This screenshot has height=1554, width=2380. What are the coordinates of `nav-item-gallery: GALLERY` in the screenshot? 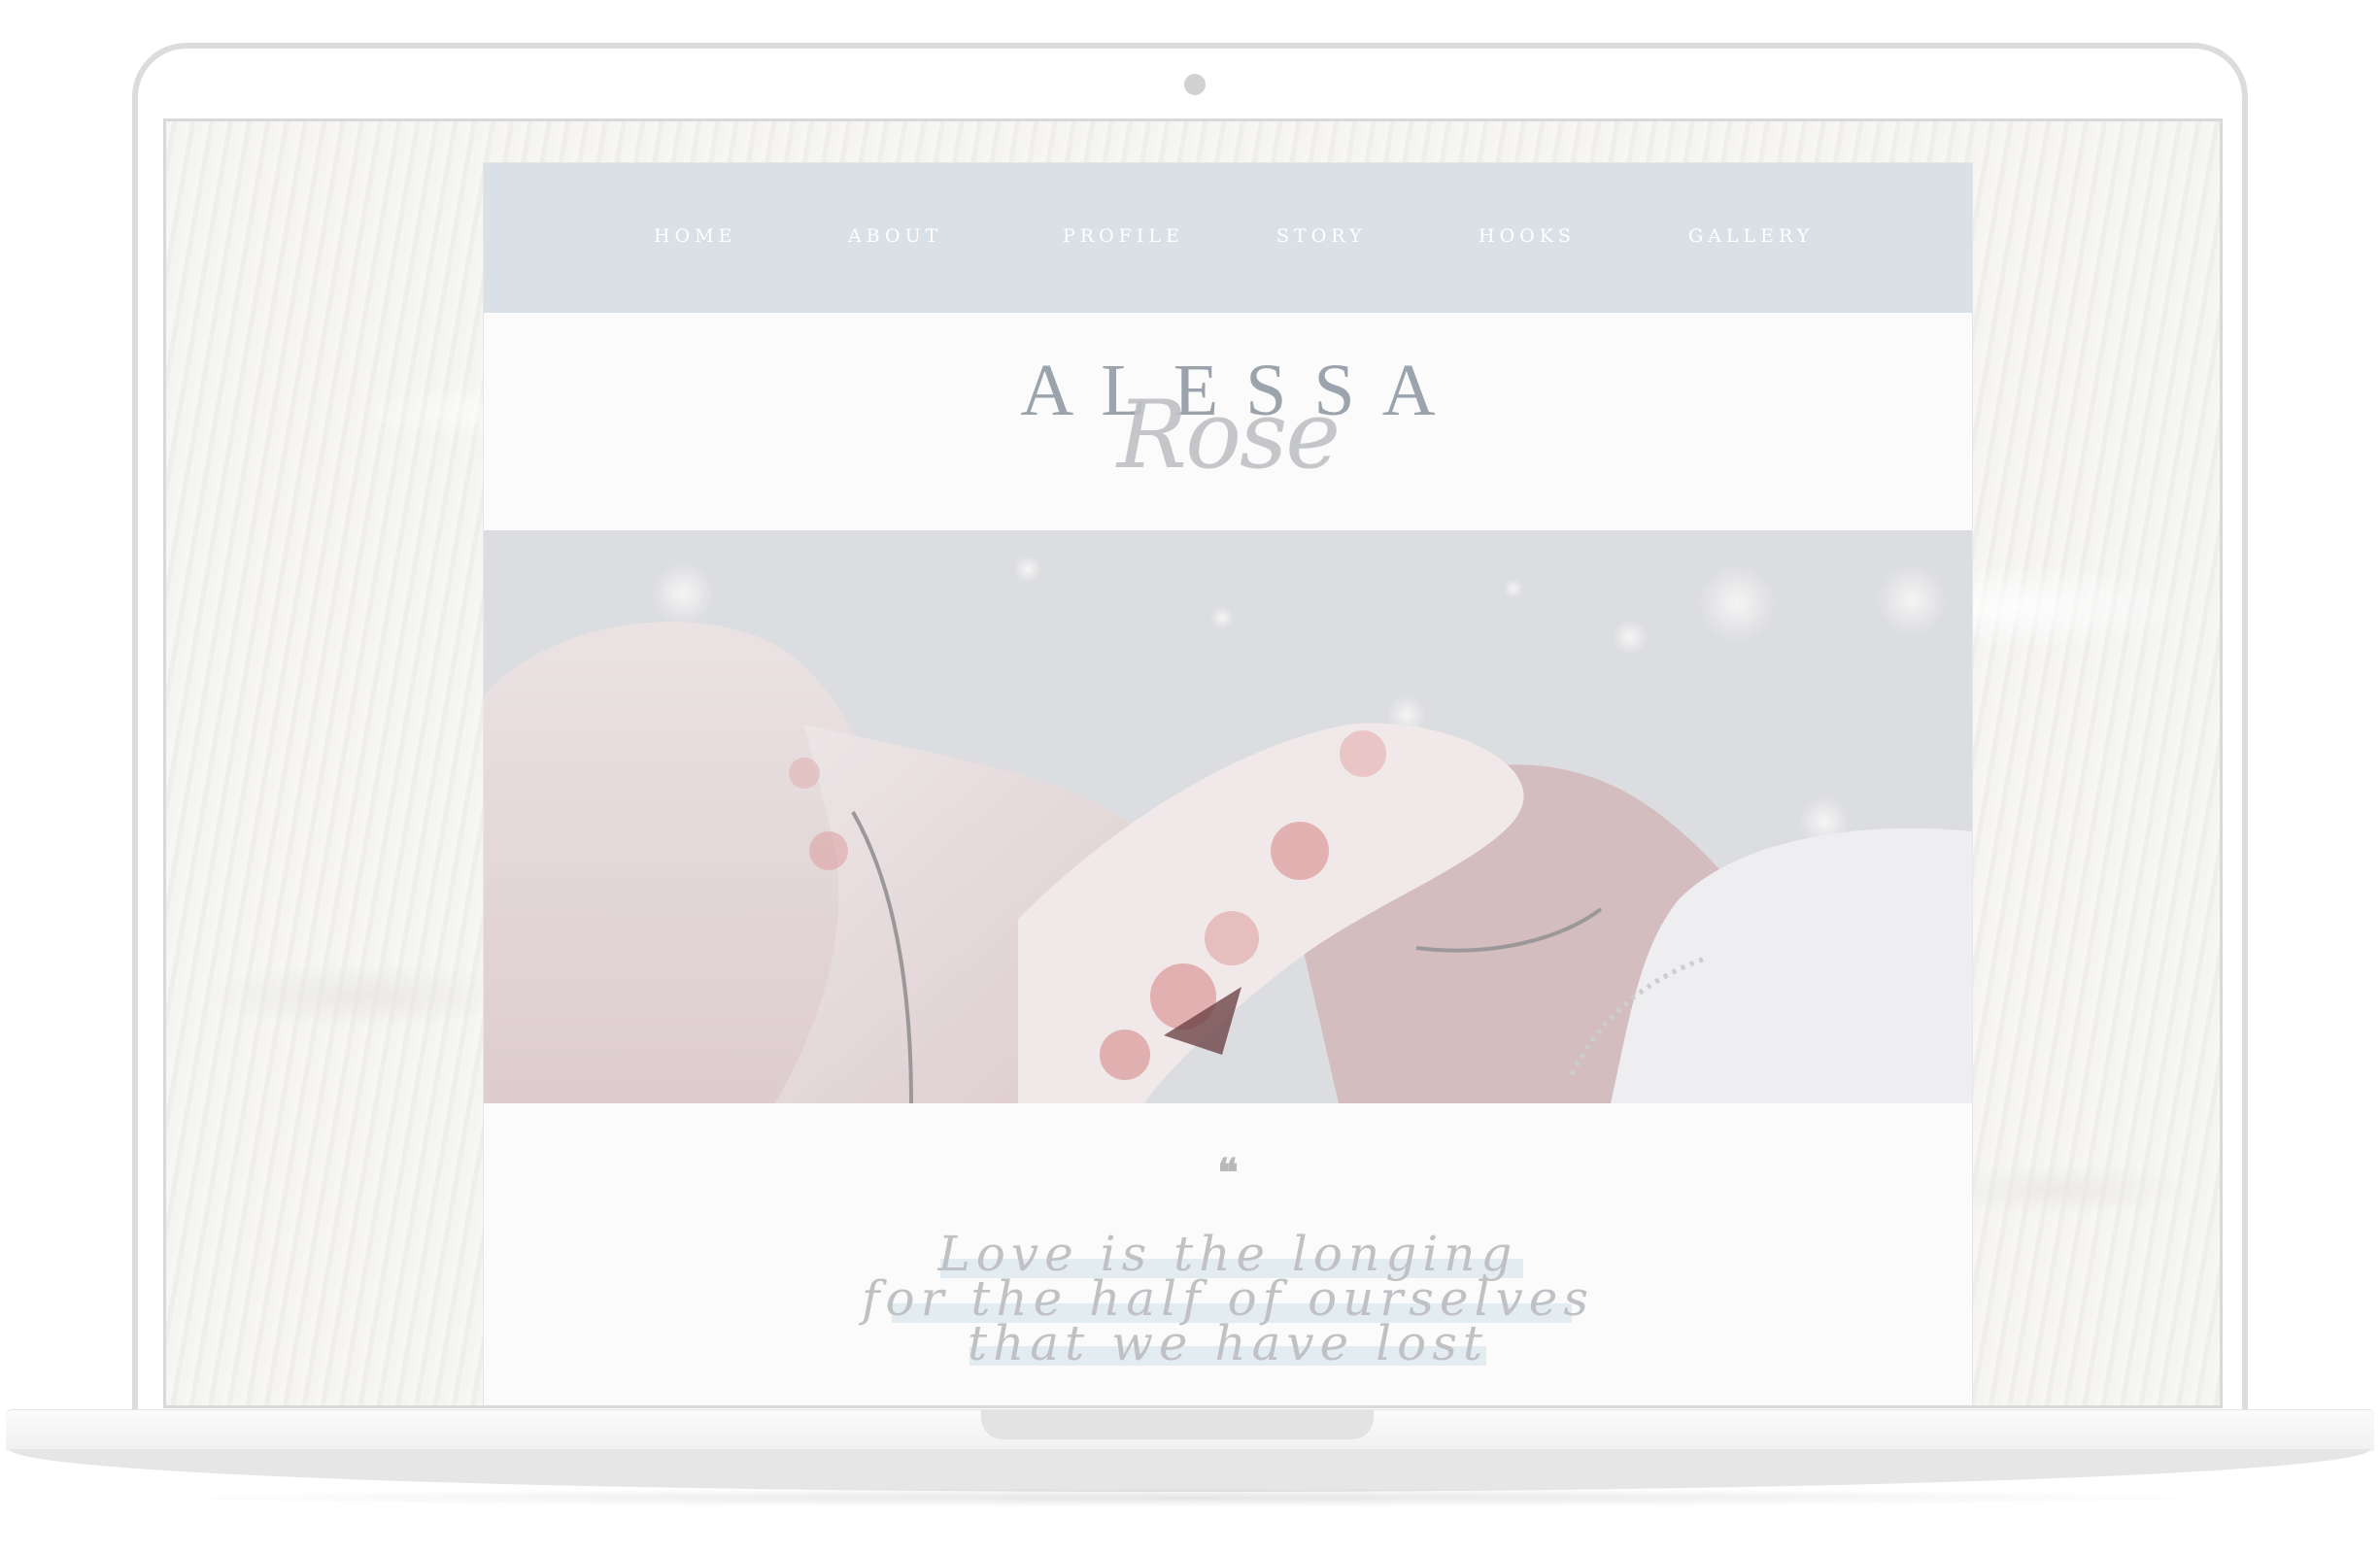 It's located at (1751, 236).